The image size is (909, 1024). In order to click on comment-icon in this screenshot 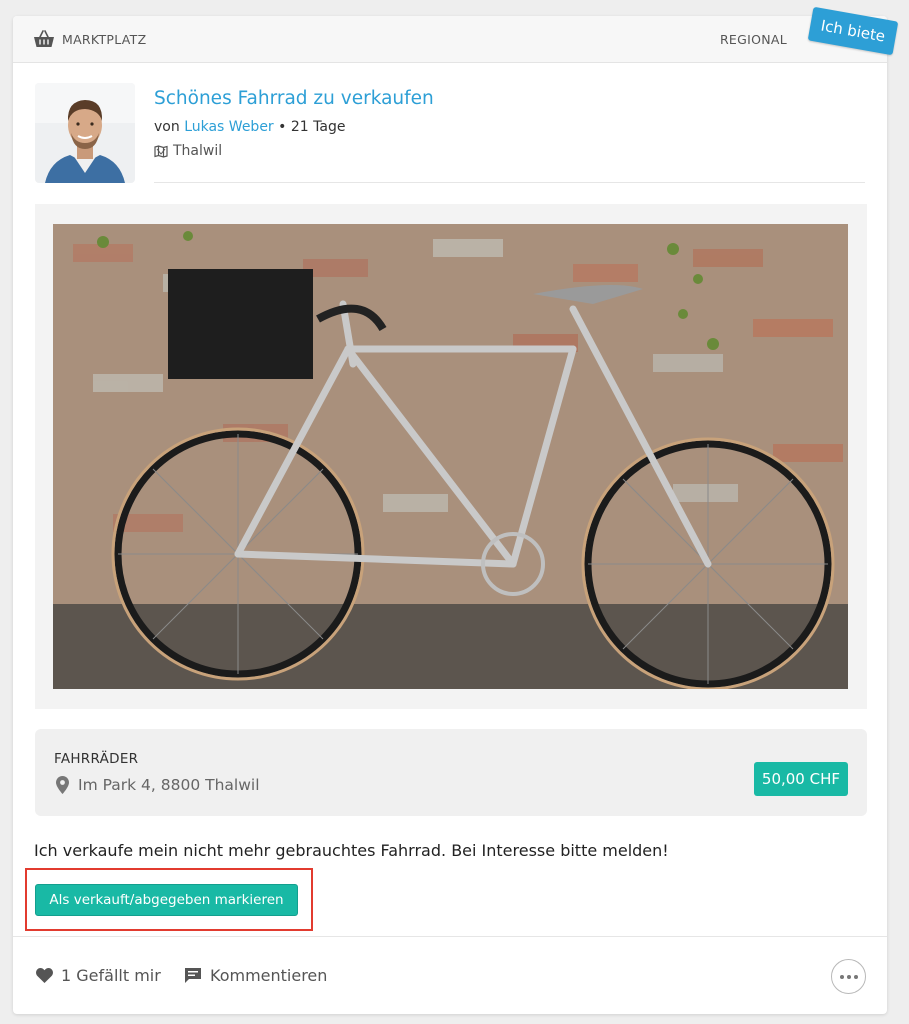, I will do `click(193, 975)`.